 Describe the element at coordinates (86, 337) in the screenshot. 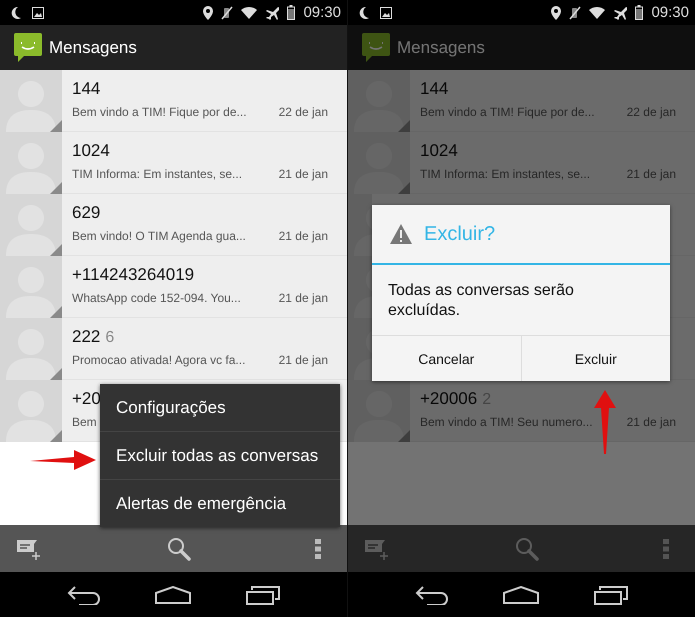

I see `contact-name: 222` at that location.